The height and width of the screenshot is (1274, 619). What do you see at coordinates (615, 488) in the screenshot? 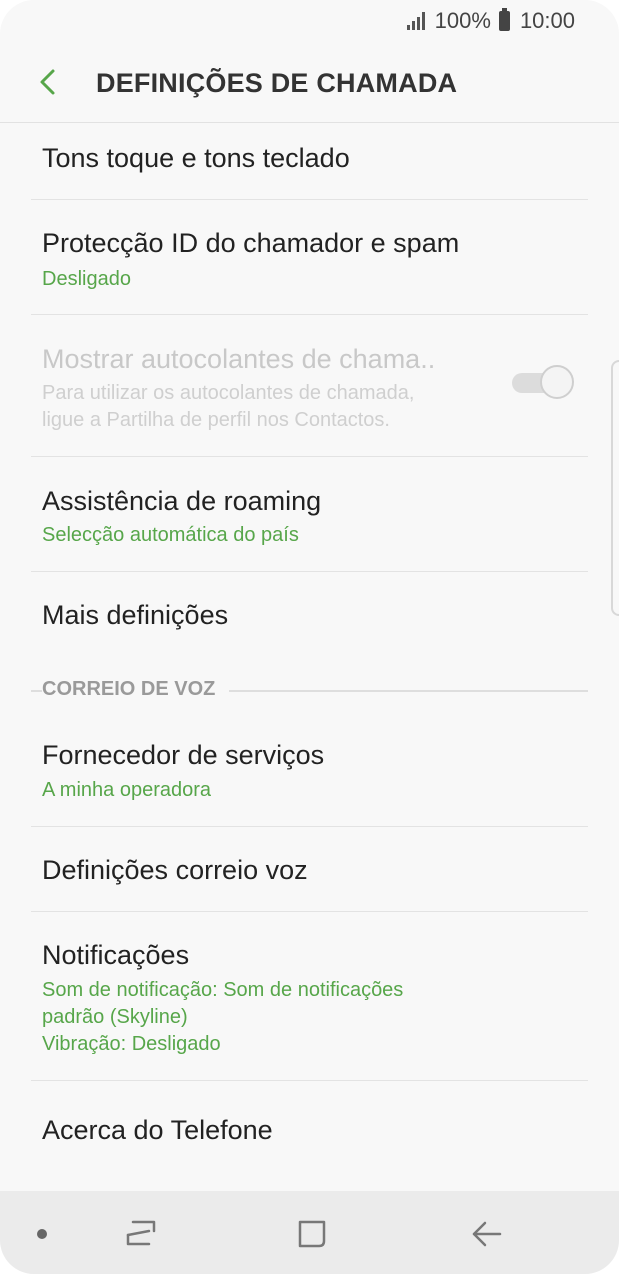
I see `scroll-indicator` at bounding box center [615, 488].